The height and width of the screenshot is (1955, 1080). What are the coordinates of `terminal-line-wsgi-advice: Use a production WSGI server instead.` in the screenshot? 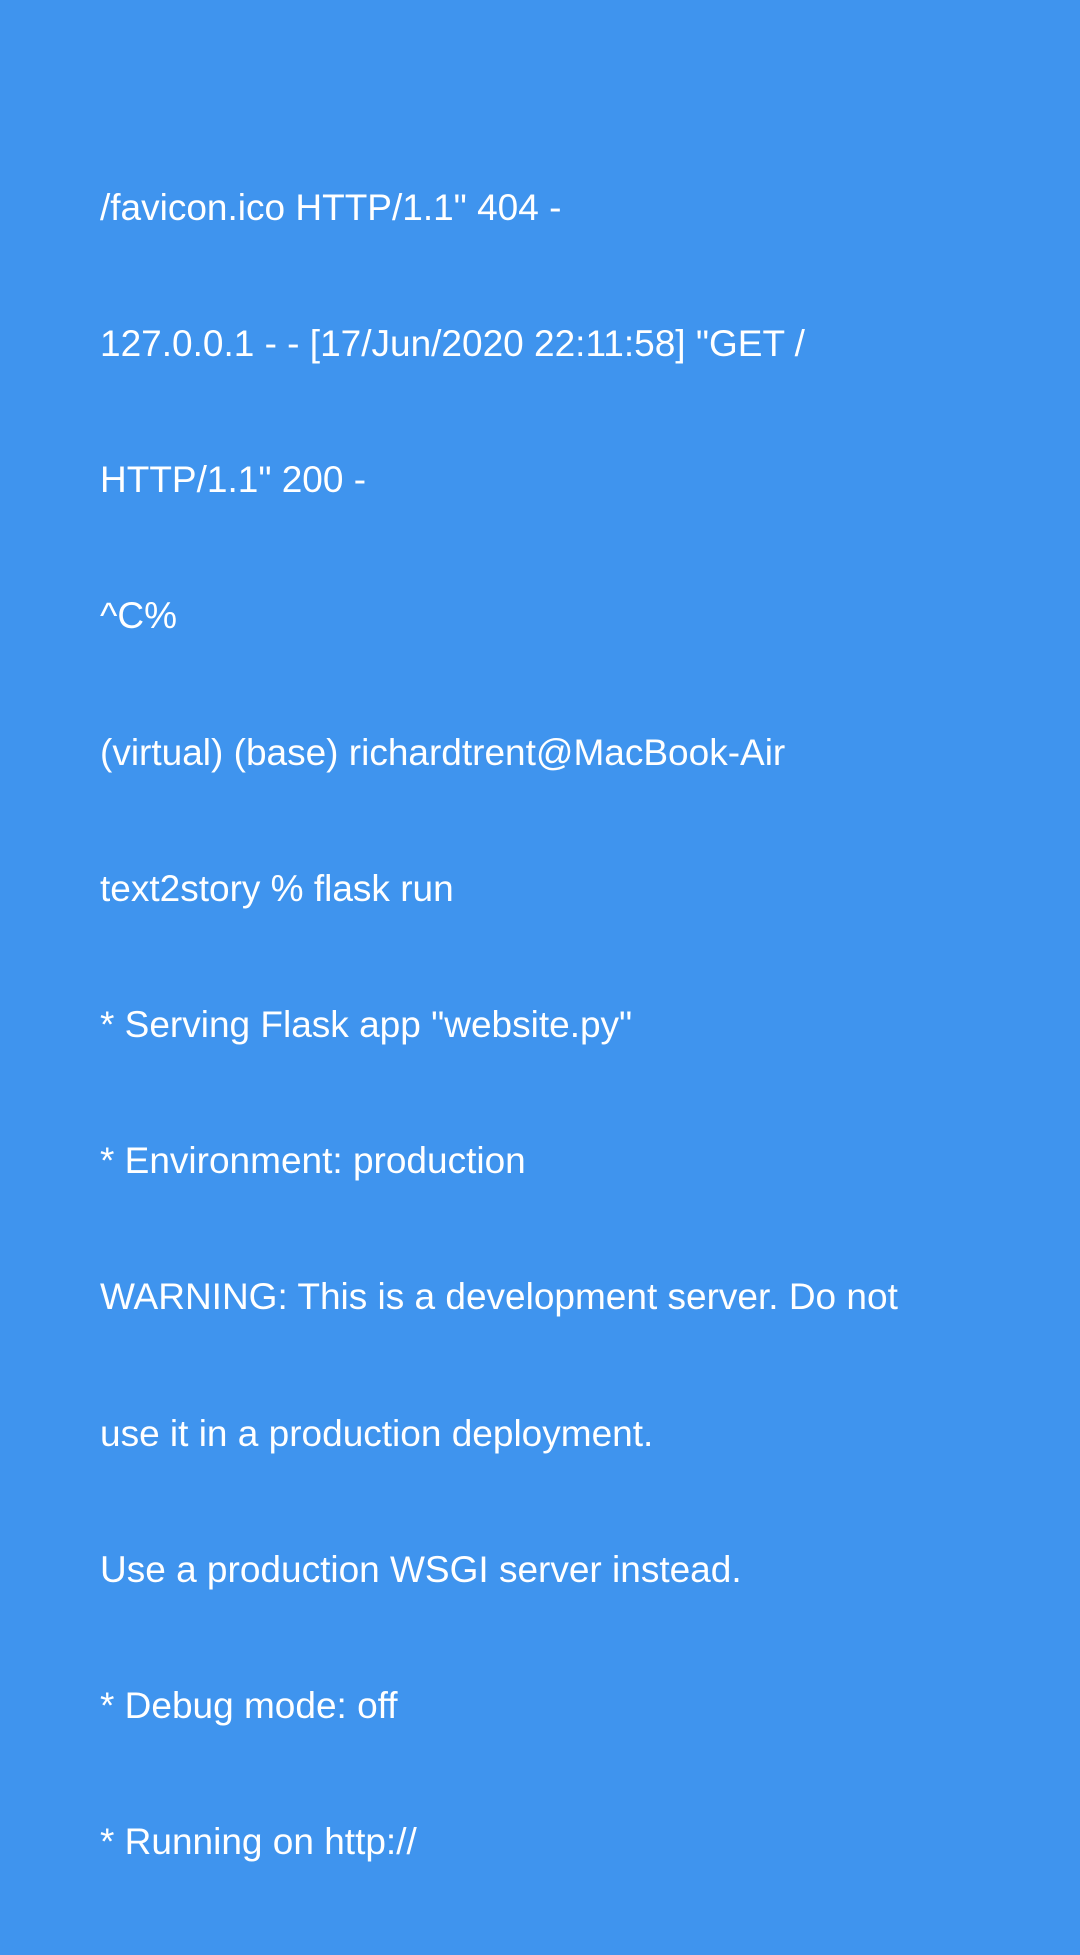 It's located at (421, 1569).